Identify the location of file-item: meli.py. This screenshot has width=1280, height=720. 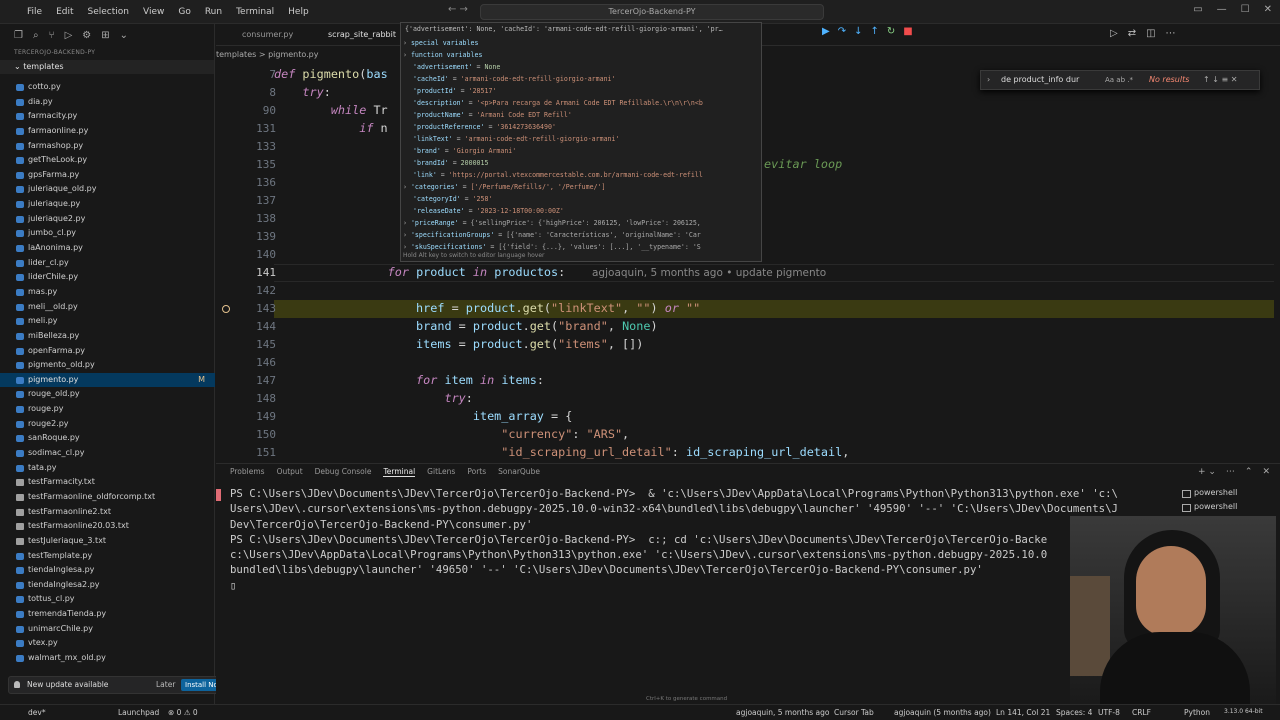
(107, 321).